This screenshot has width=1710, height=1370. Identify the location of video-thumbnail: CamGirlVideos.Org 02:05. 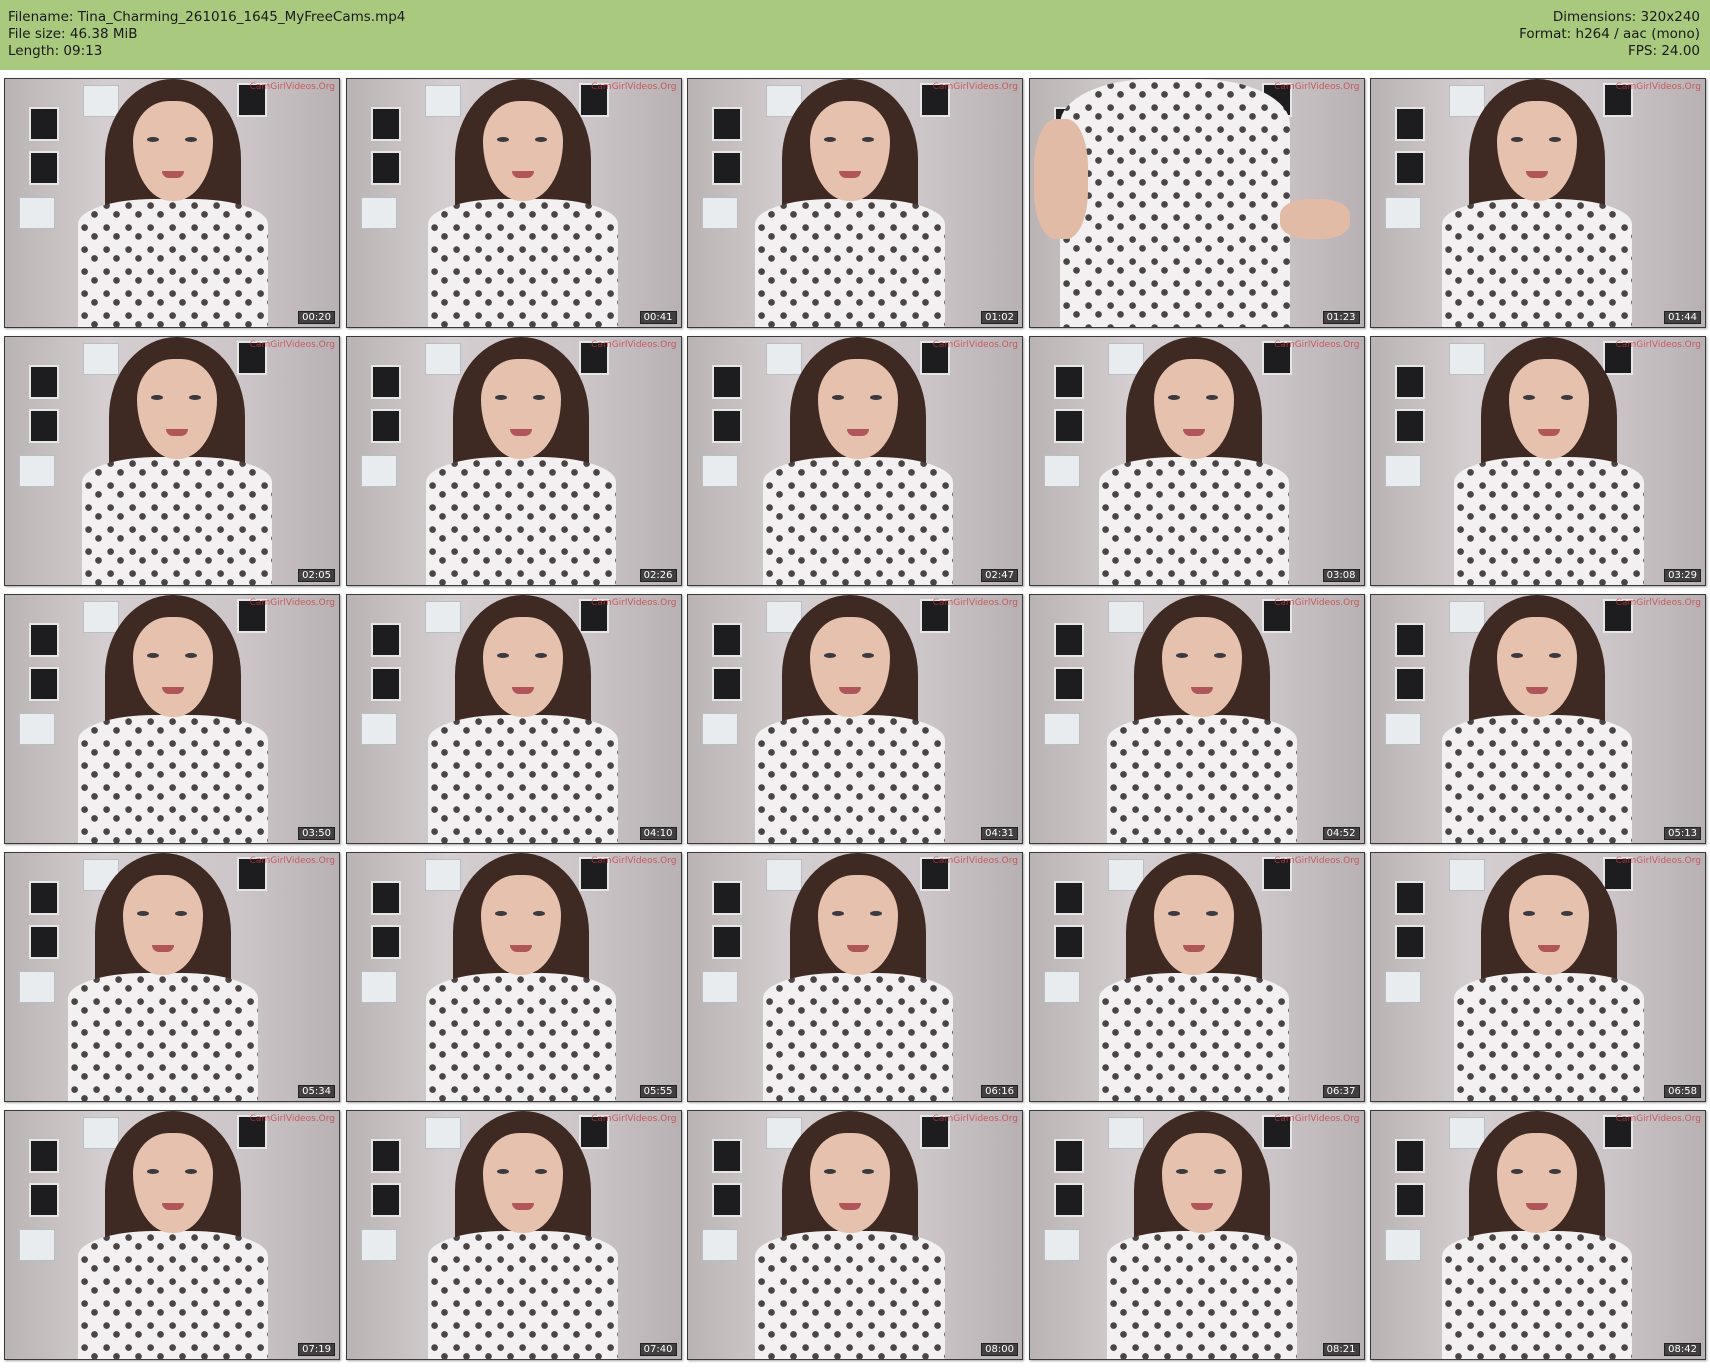
(172, 461).